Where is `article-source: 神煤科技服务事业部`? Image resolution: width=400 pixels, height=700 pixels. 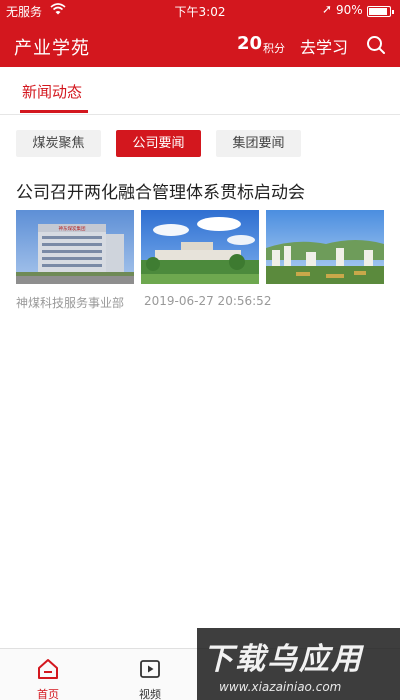 article-source: 神煤科技服务事业部 is located at coordinates (70, 303).